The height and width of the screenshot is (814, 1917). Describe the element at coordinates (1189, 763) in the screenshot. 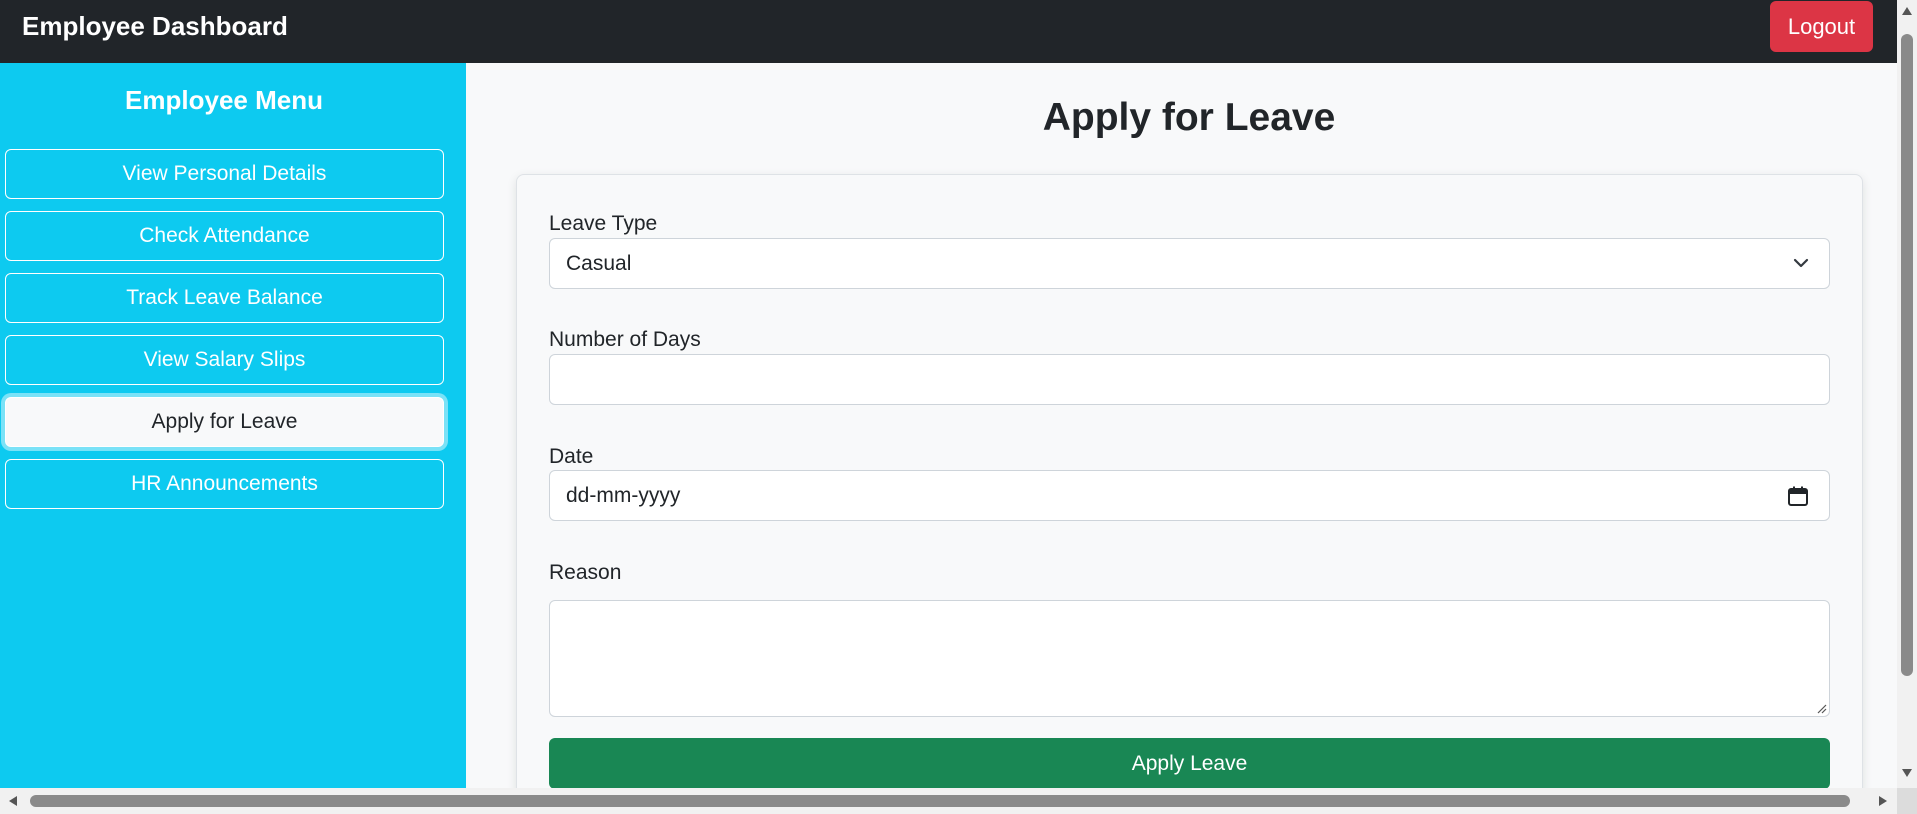

I see `apply-leave-button: Apply Leave` at that location.